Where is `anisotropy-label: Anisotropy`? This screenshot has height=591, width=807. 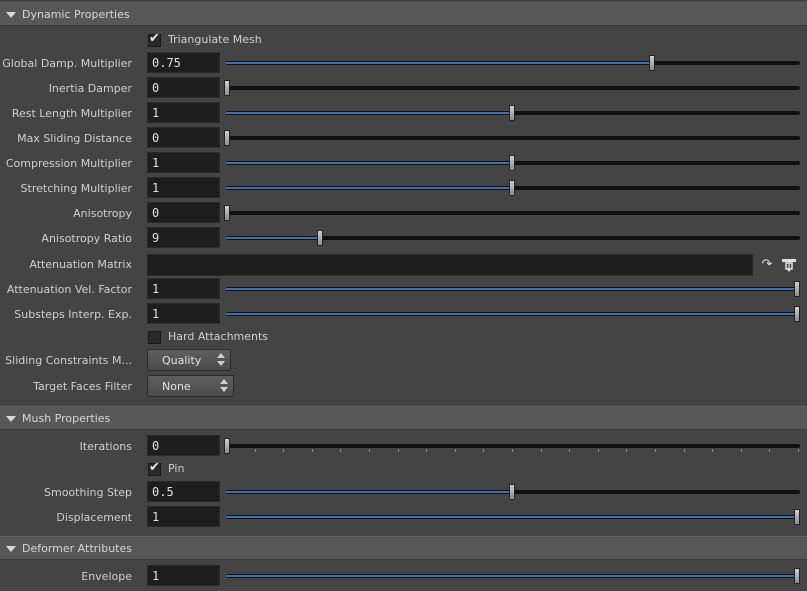
anisotropy-label: Anisotropy is located at coordinates (102, 213).